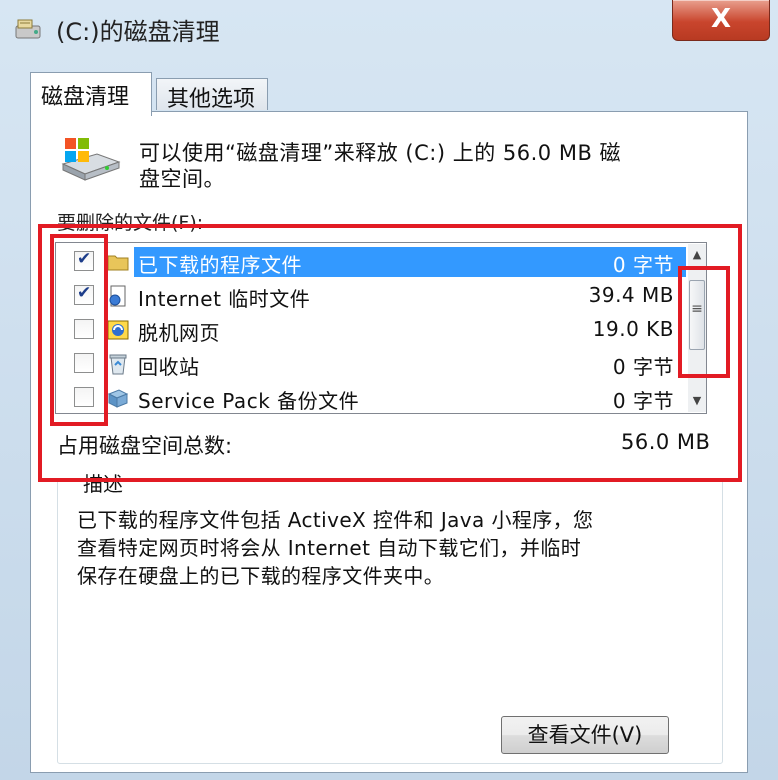 Image resolution: width=778 pixels, height=780 pixels. I want to click on folder-icon, so click(118, 263).